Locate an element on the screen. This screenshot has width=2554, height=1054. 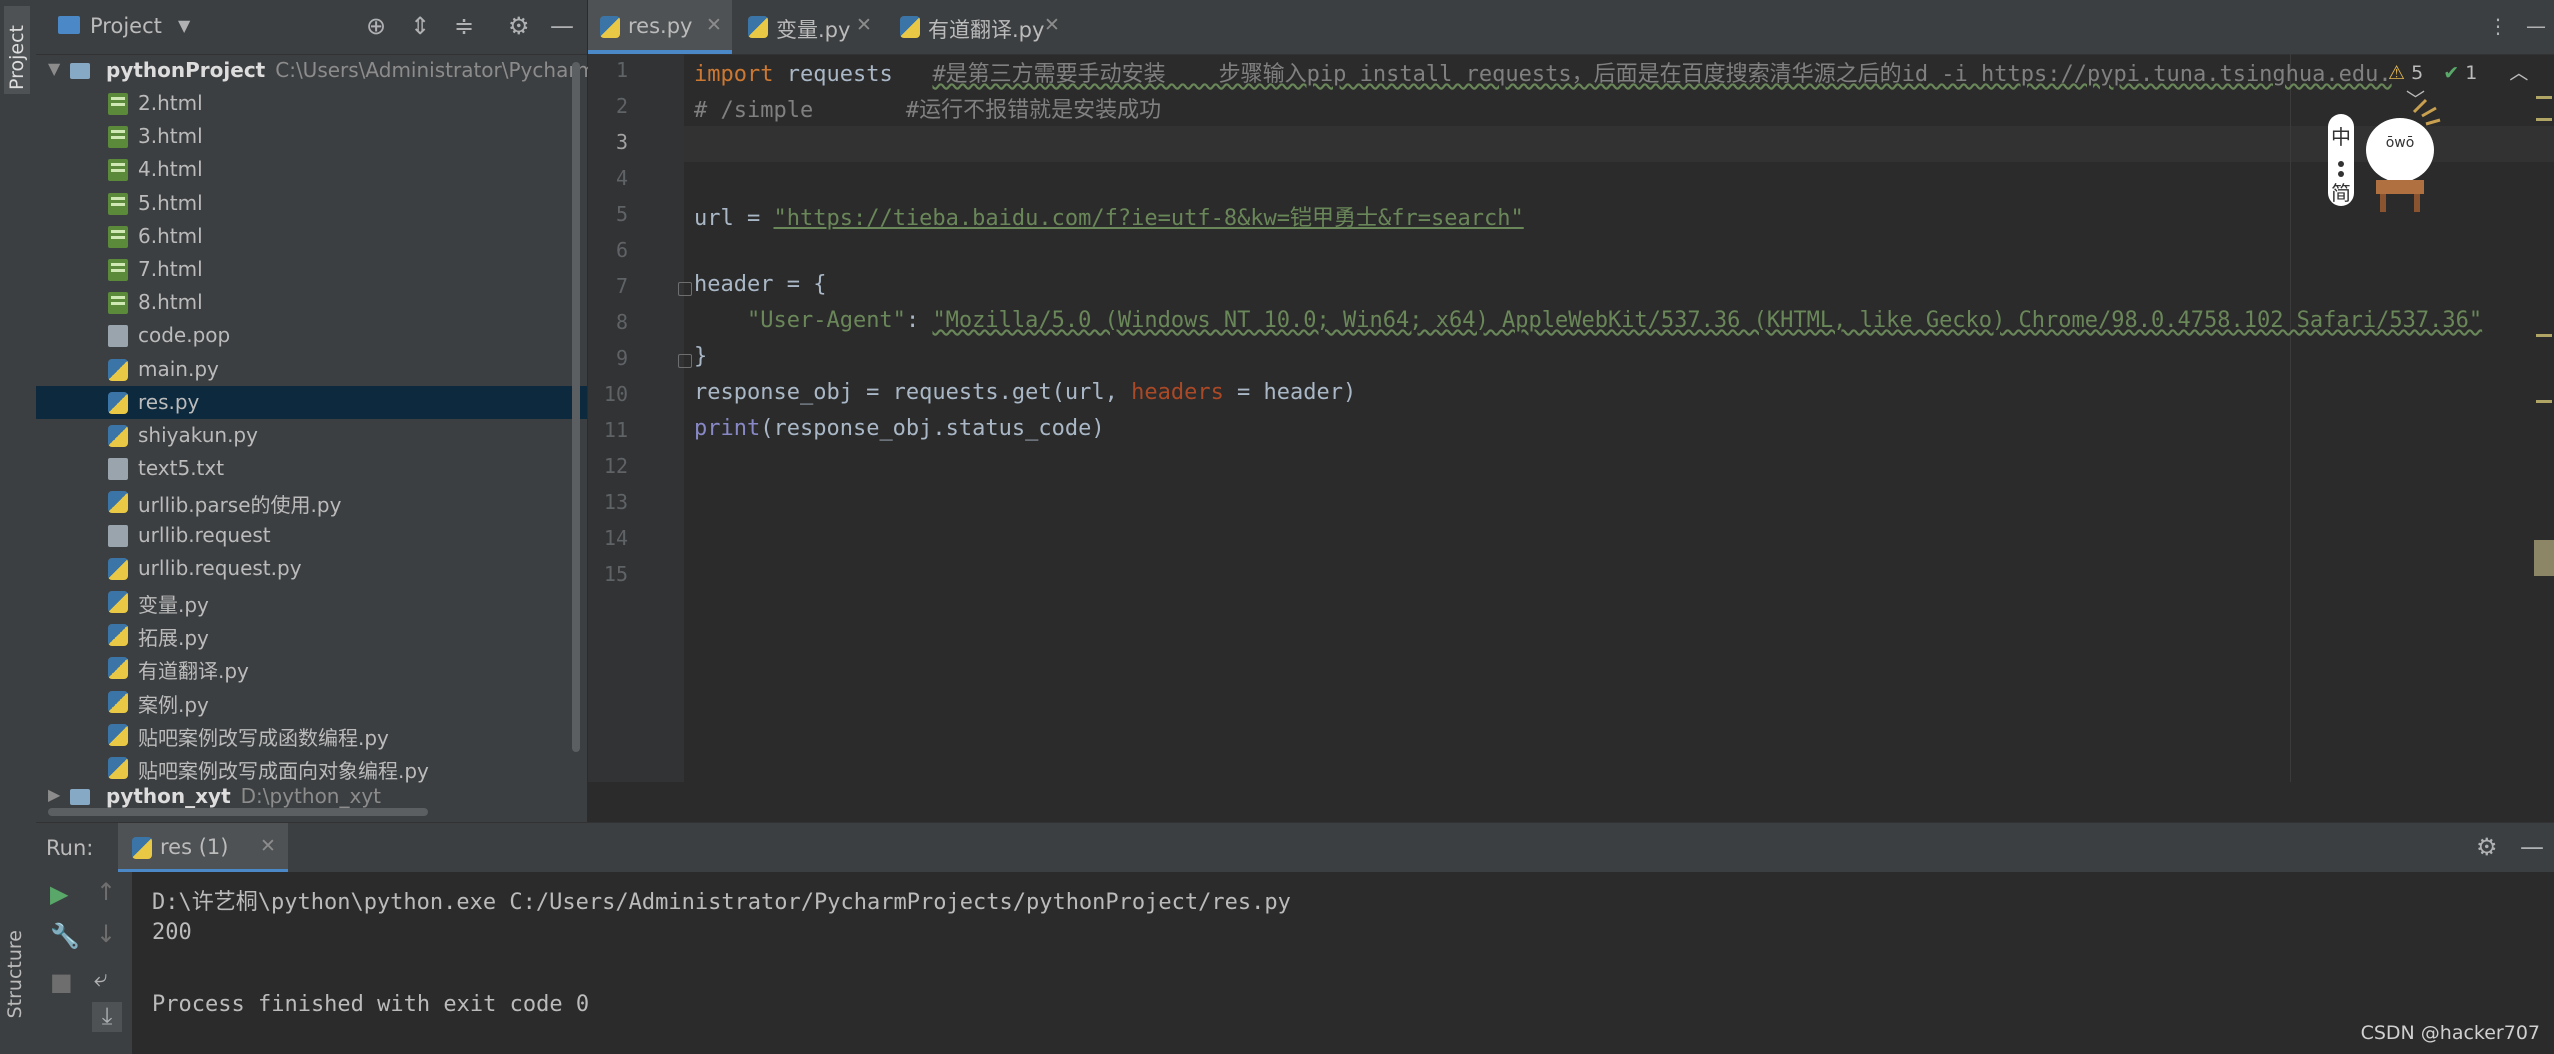
project-tool-tab: Project is located at coordinates (17, 50).